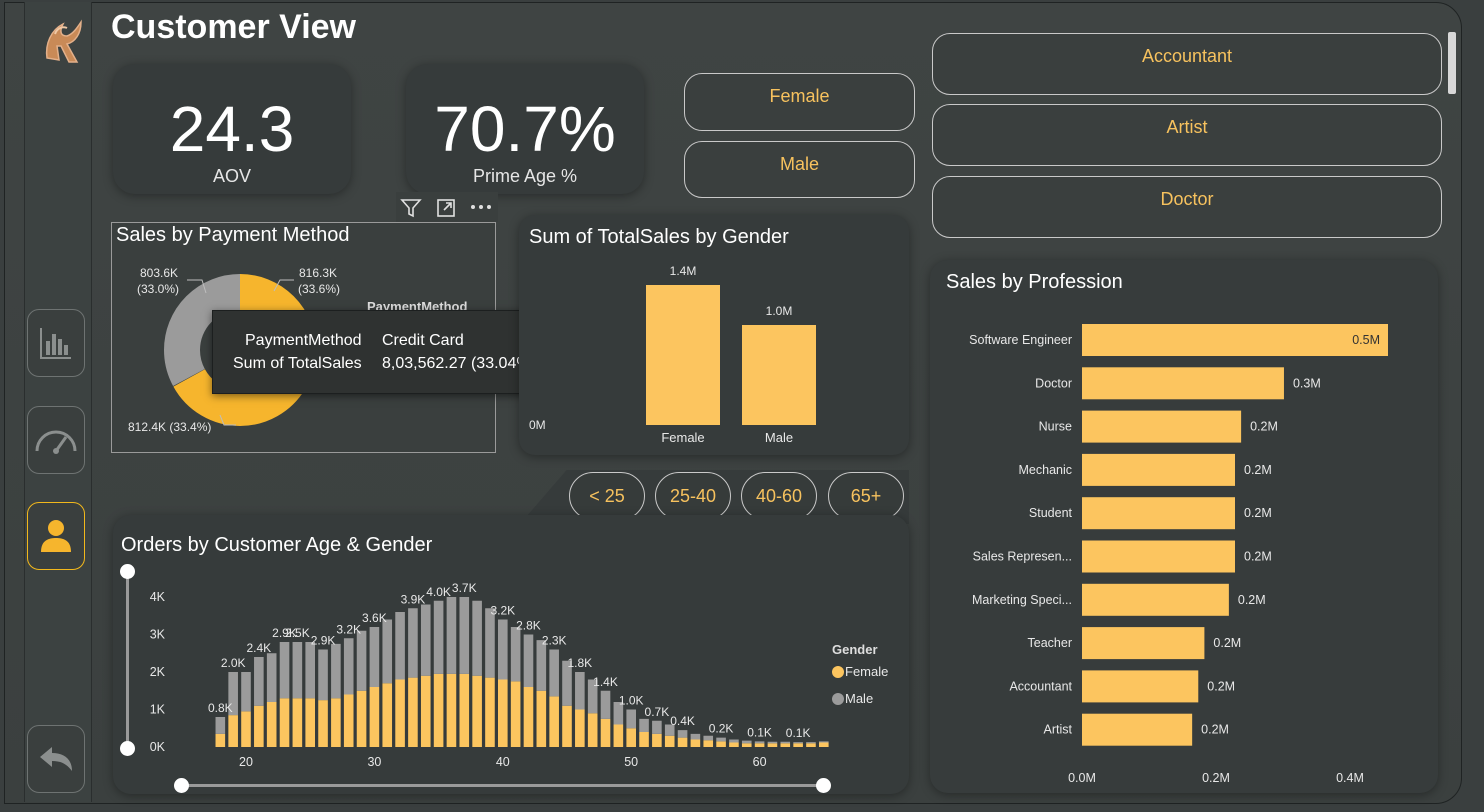 This screenshot has width=1484, height=812. What do you see at coordinates (56, 759) in the screenshot?
I see `back-button` at bounding box center [56, 759].